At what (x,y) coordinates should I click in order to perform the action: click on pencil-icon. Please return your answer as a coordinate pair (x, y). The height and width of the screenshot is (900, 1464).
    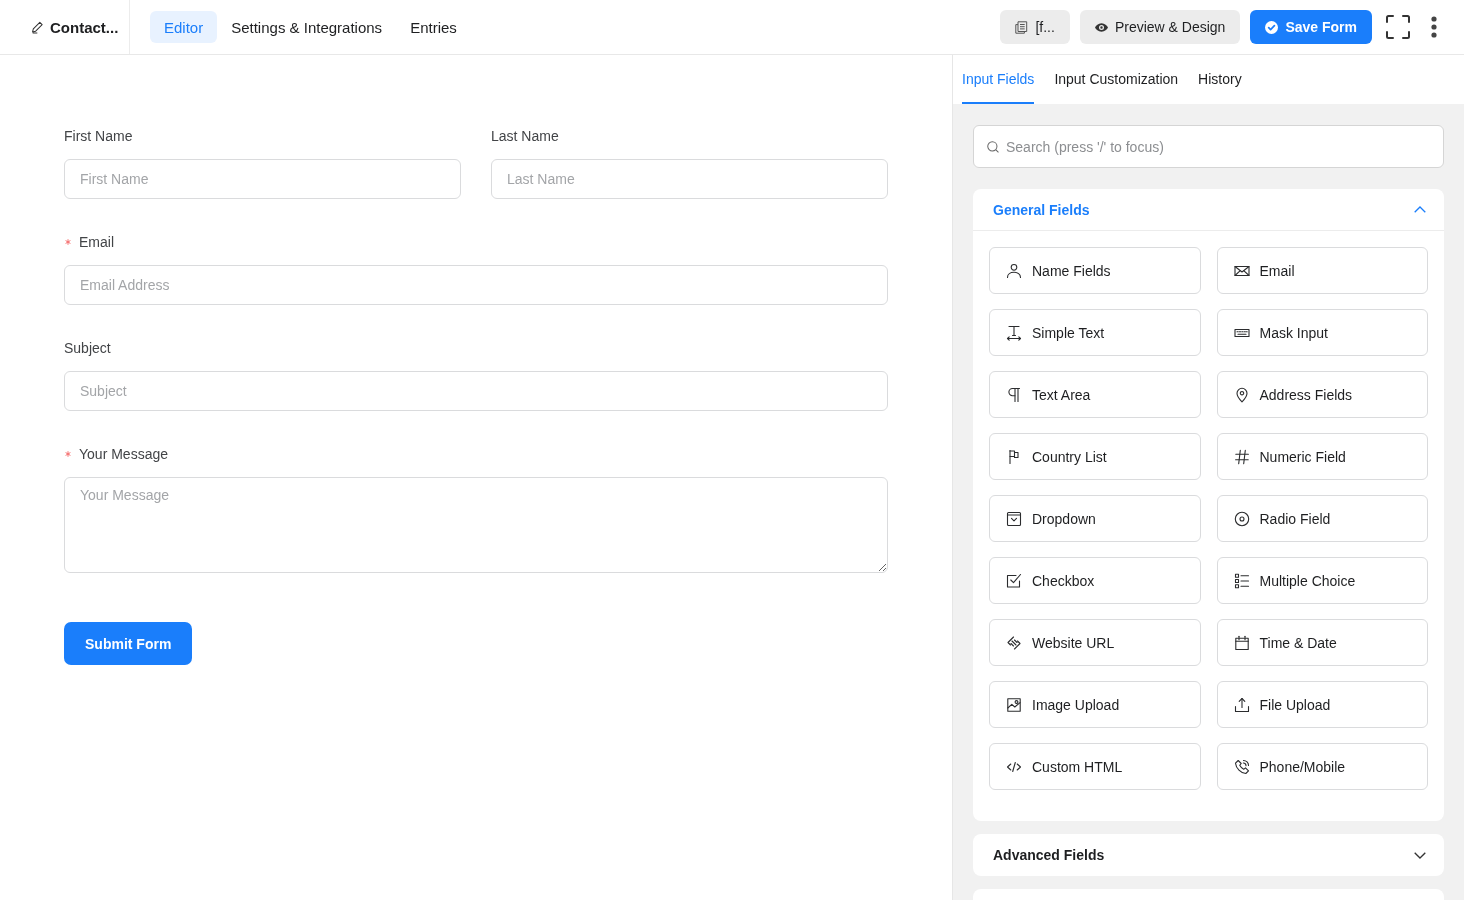
    Looking at the image, I should click on (37, 27).